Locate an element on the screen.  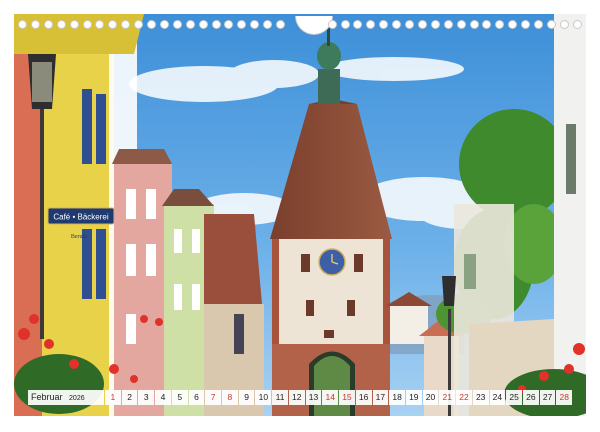
day-cell: 1 is located at coordinates (113, 397).